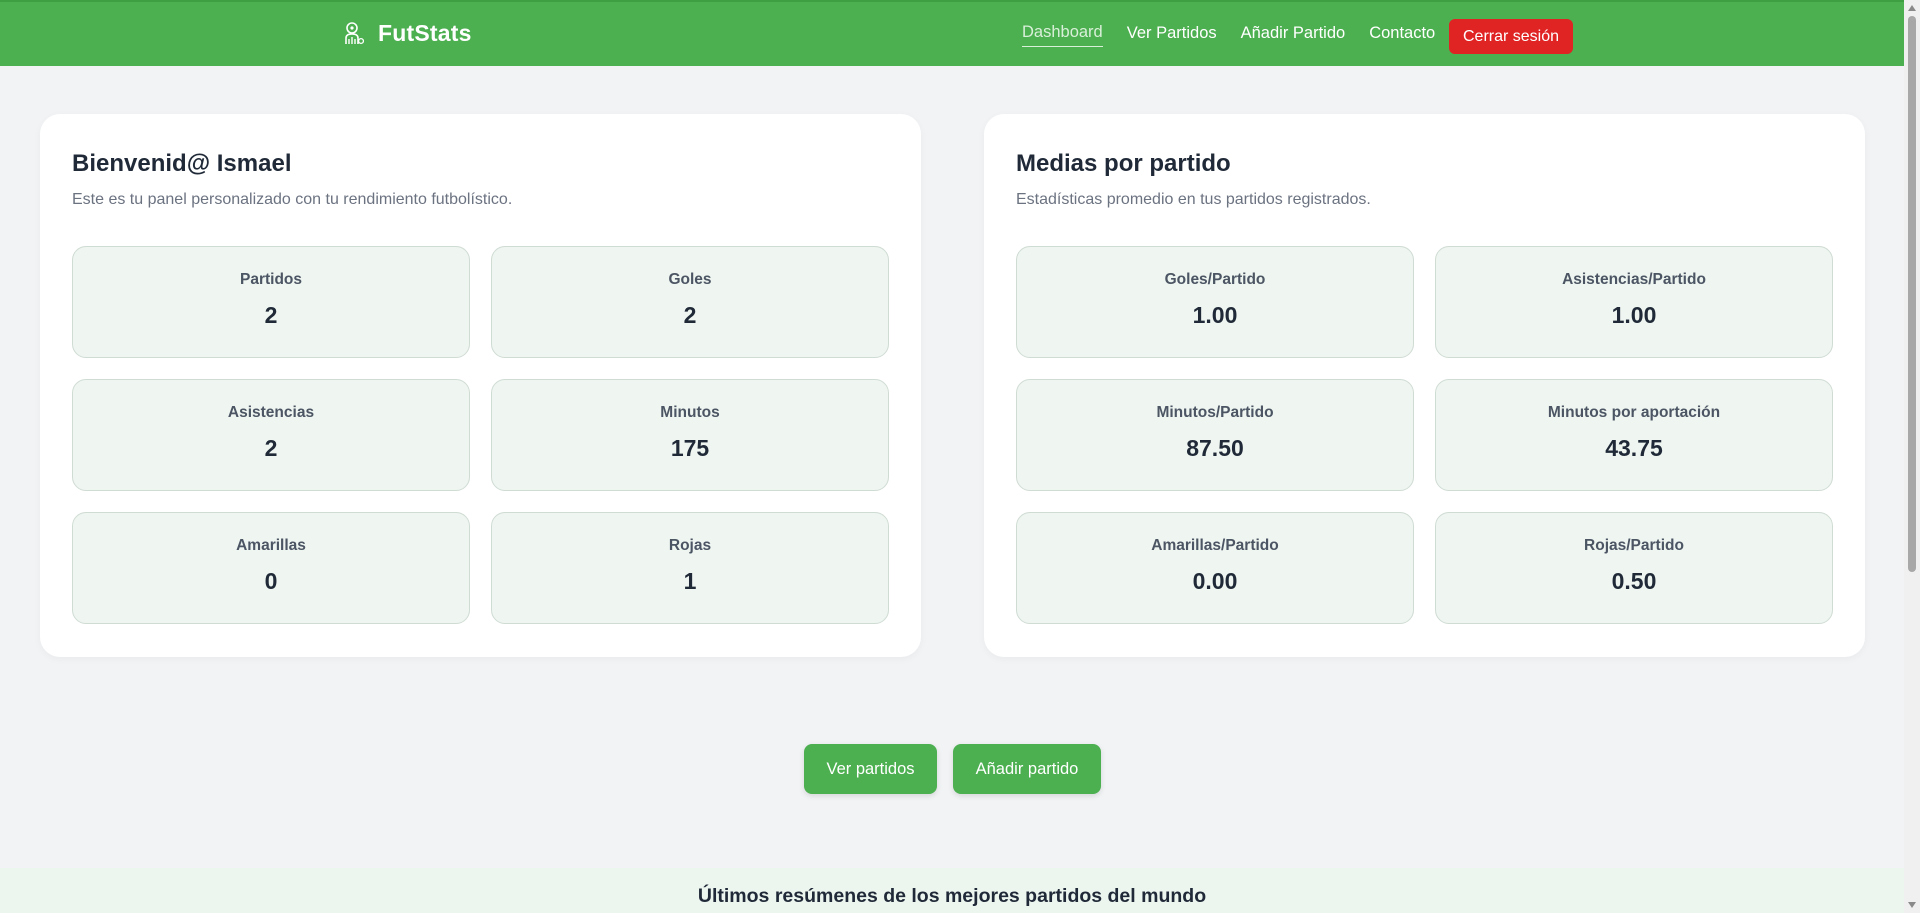 This screenshot has width=1920, height=913. I want to click on brand: FutStats, so click(407, 33).